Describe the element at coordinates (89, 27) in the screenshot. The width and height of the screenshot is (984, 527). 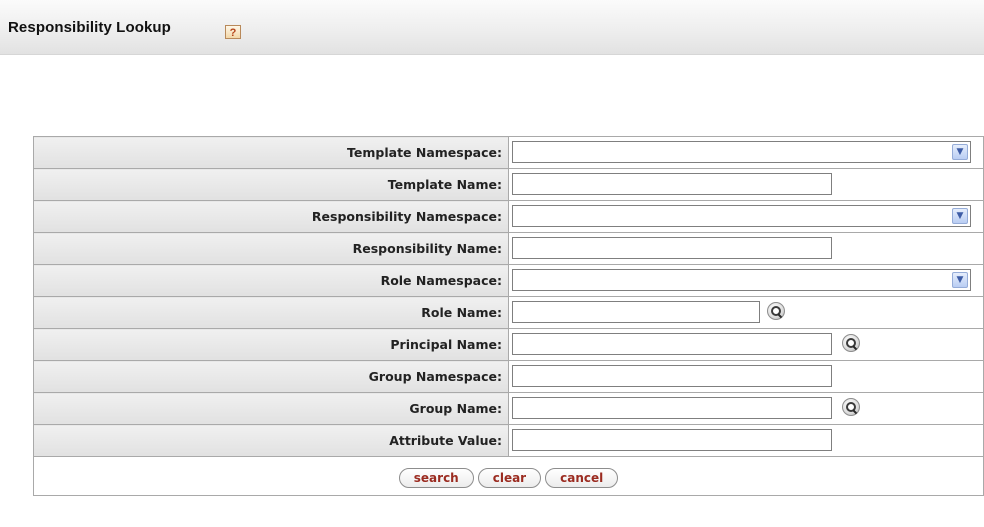
I see `page-title: Responsibility Lookup` at that location.